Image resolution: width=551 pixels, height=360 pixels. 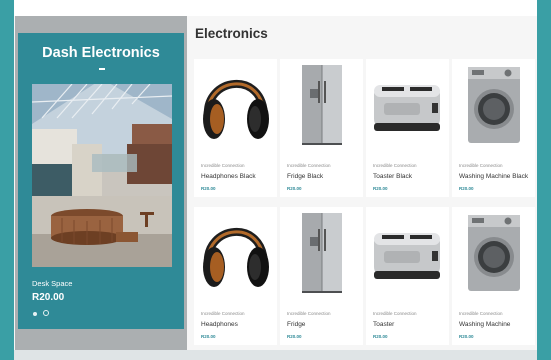 What do you see at coordinates (7, 180) in the screenshot?
I see `left-border` at bounding box center [7, 180].